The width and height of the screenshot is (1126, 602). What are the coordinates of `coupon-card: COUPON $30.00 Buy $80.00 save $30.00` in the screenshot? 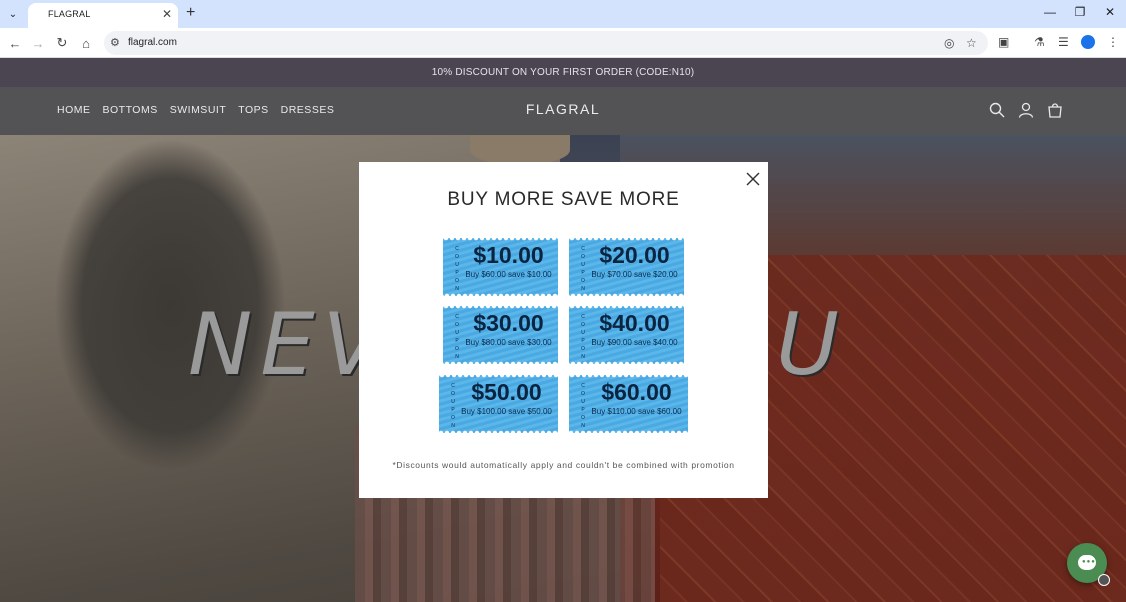 It's located at (500, 335).